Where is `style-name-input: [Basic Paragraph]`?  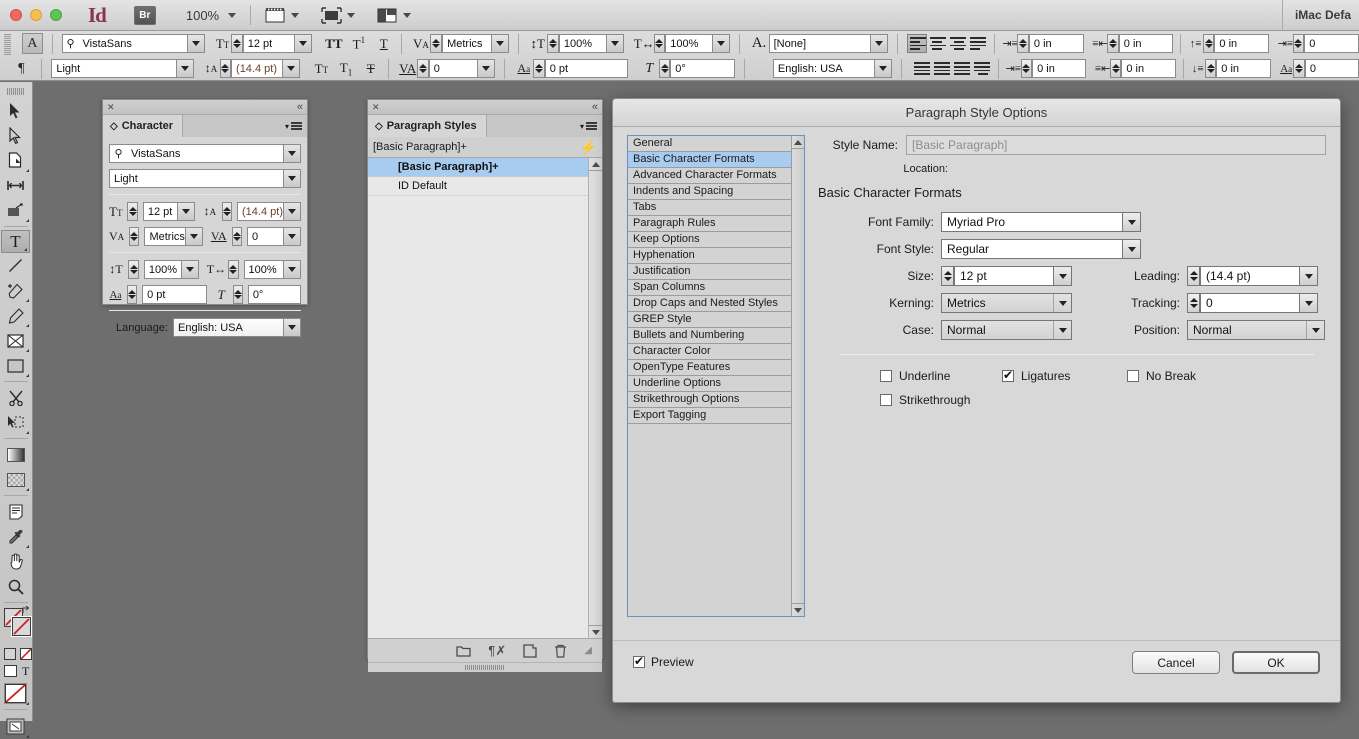
style-name-input: [Basic Paragraph] is located at coordinates (1116, 145).